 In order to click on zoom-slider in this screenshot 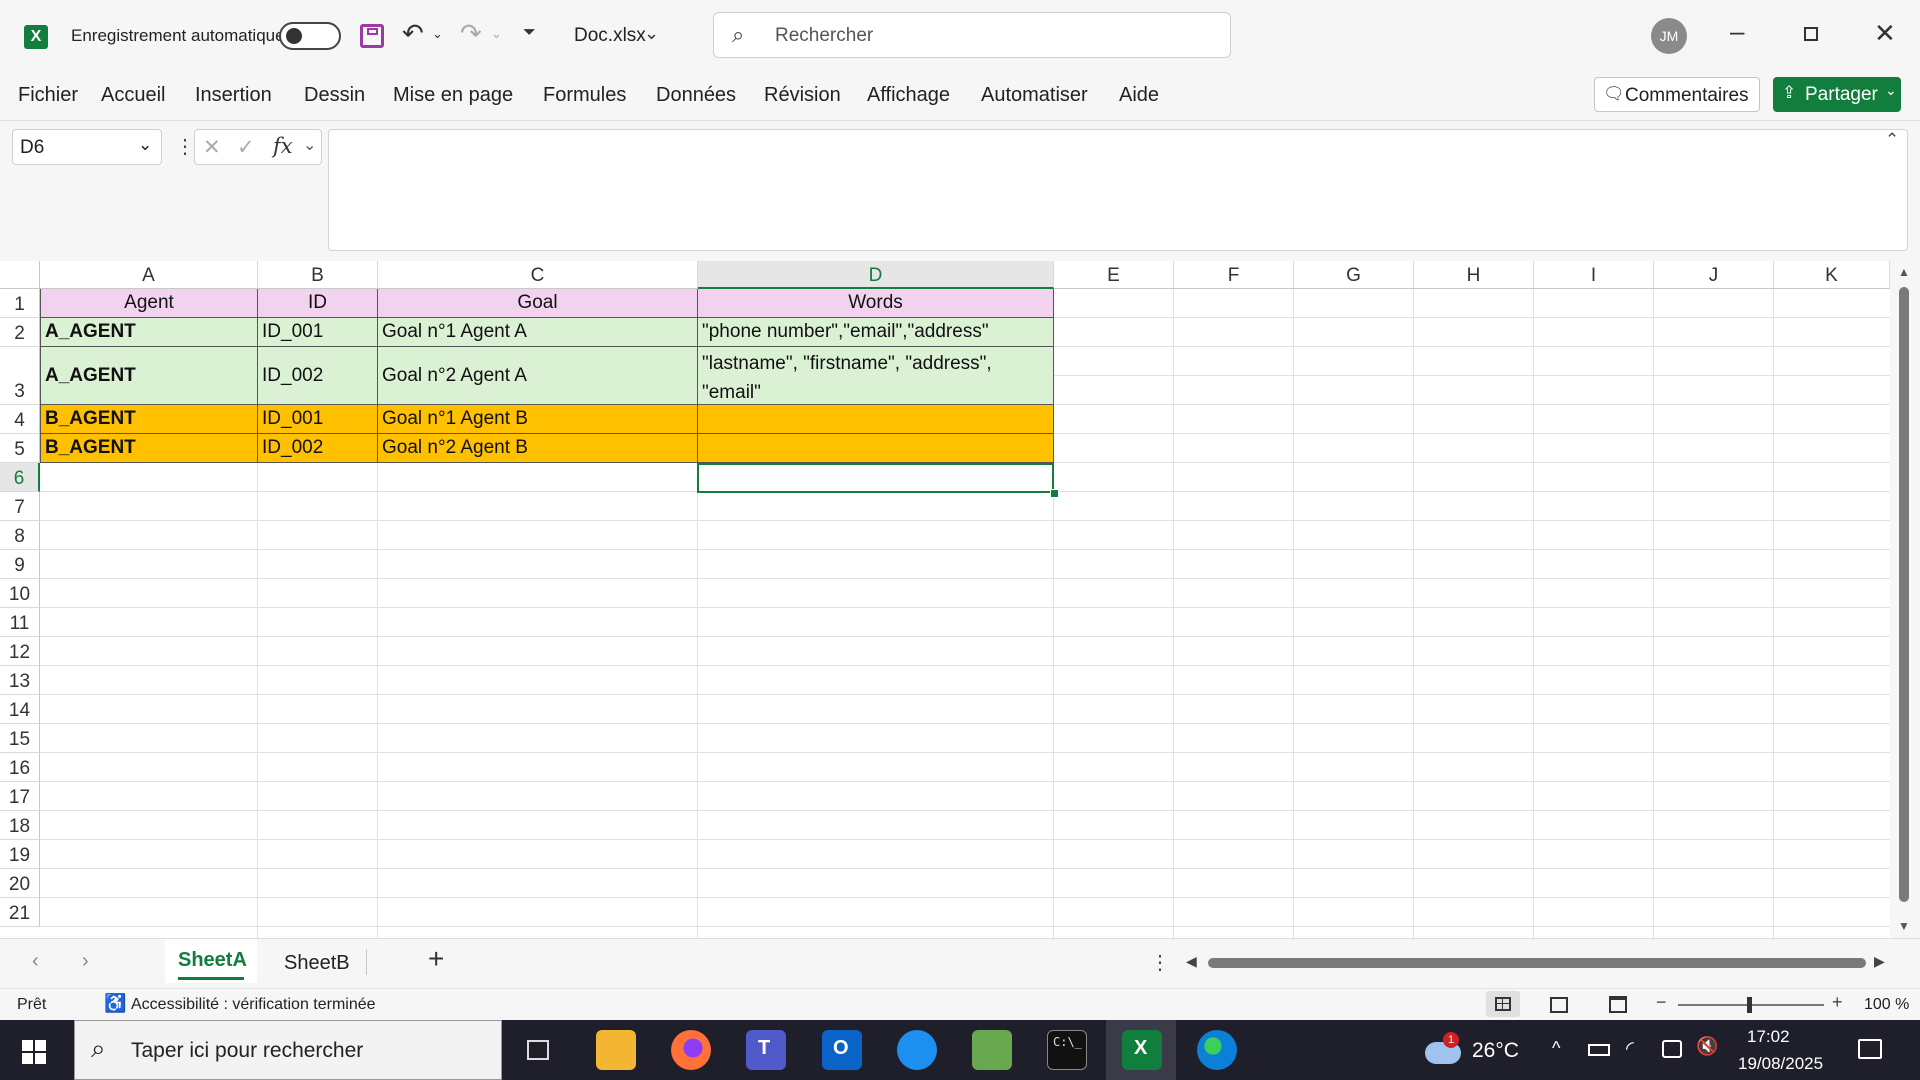, I will do `click(1751, 1005)`.